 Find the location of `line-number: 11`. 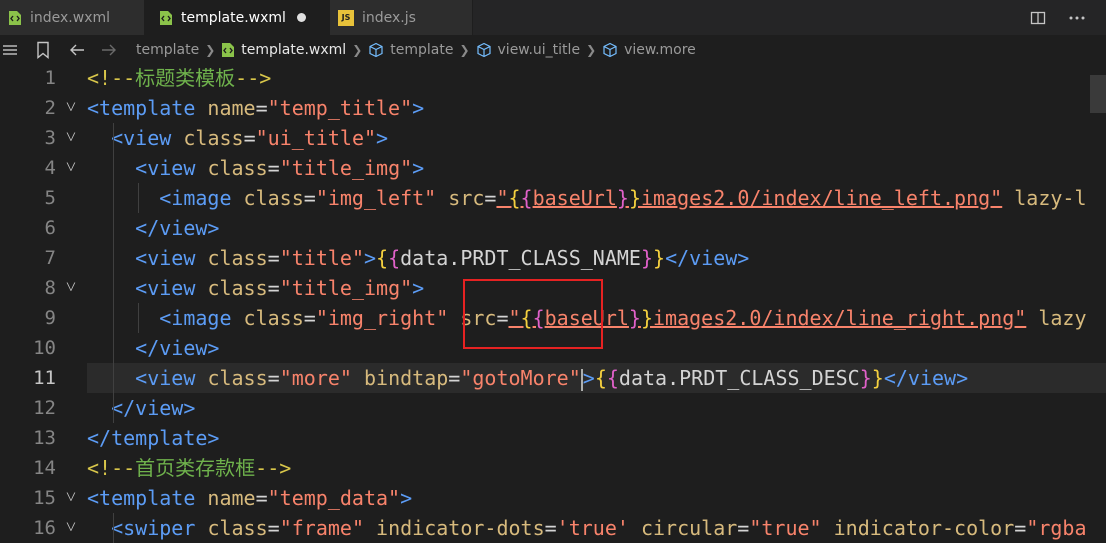

line-number: 11 is located at coordinates (44, 378).